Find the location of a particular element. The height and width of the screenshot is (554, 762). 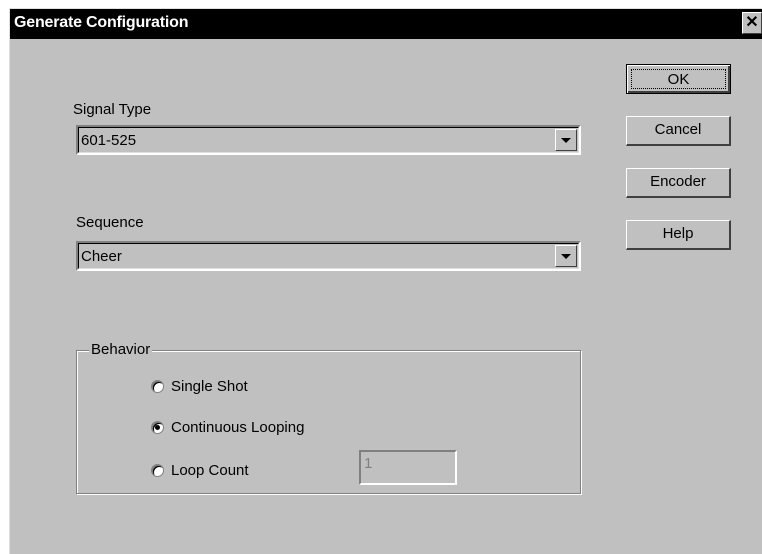

signal-type-dropdown-frame: 601-525 is located at coordinates (328, 140).